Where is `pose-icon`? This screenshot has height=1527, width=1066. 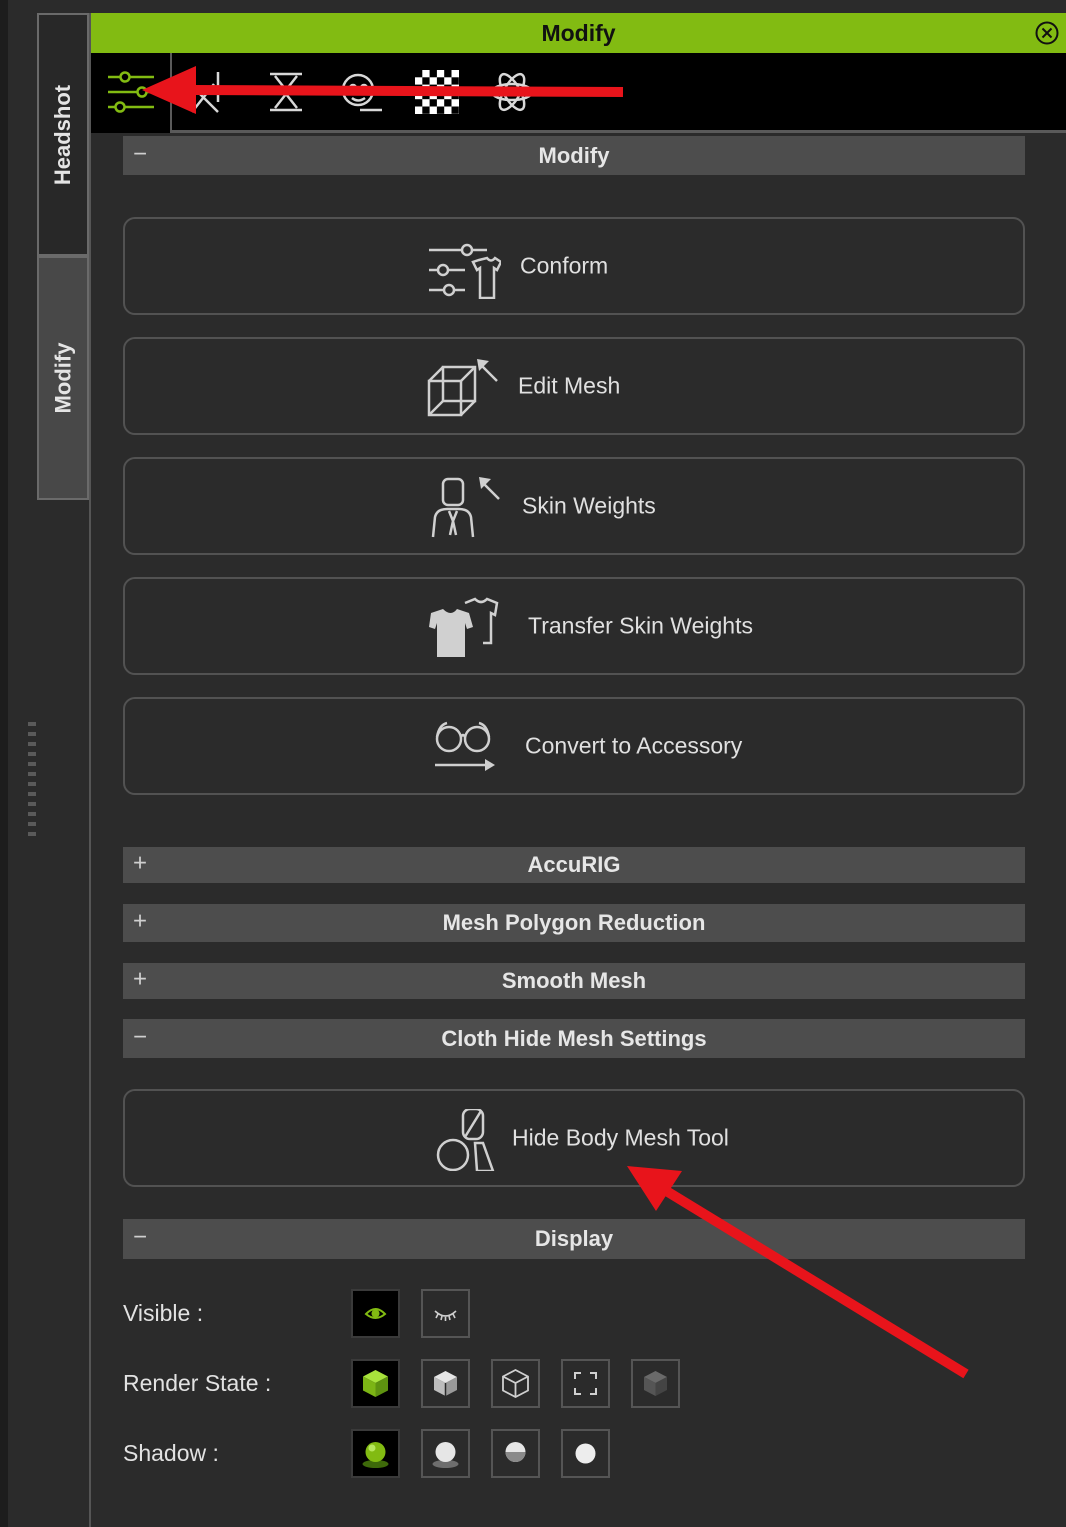 pose-icon is located at coordinates (212, 92).